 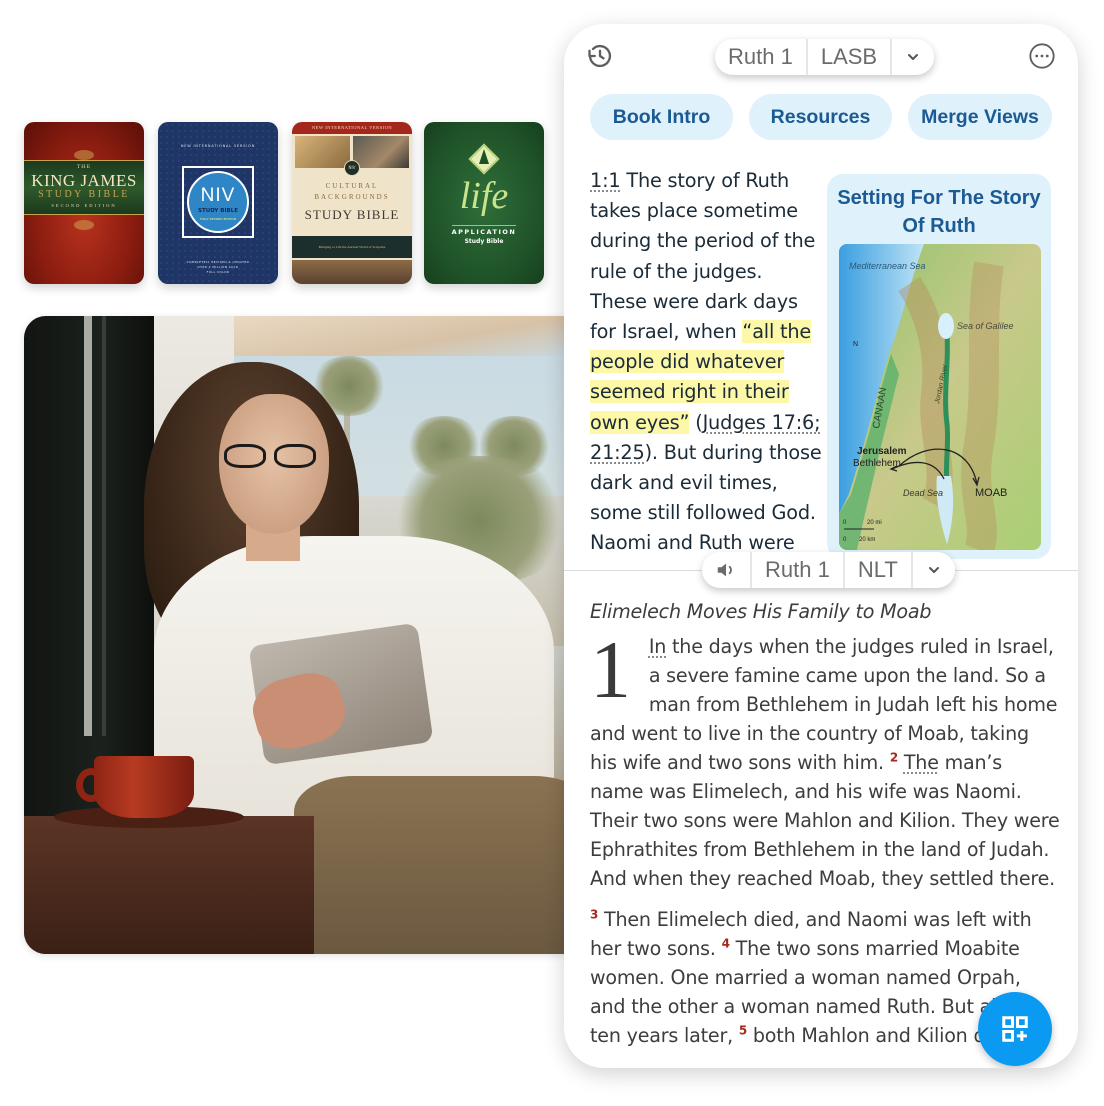 What do you see at coordinates (725, 943) in the screenshot?
I see `verse-number: 4` at bounding box center [725, 943].